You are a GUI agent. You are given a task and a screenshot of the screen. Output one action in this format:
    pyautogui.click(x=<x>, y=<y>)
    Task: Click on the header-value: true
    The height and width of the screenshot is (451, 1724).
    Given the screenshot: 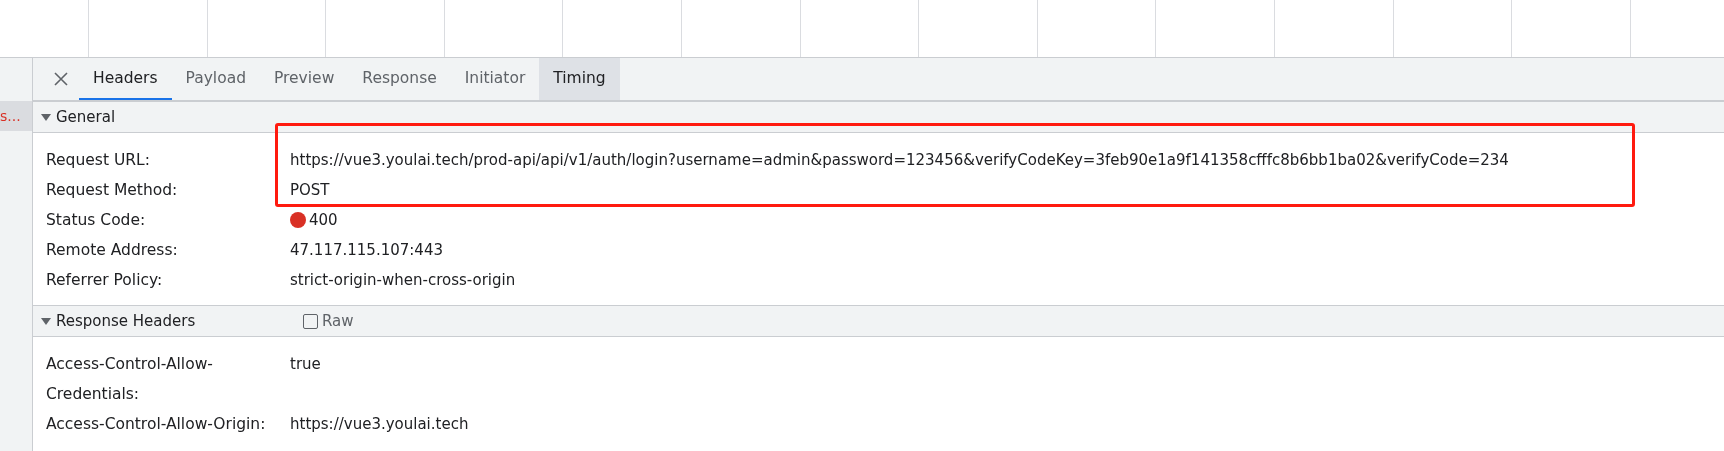 What is the action you would take?
    pyautogui.click(x=305, y=364)
    